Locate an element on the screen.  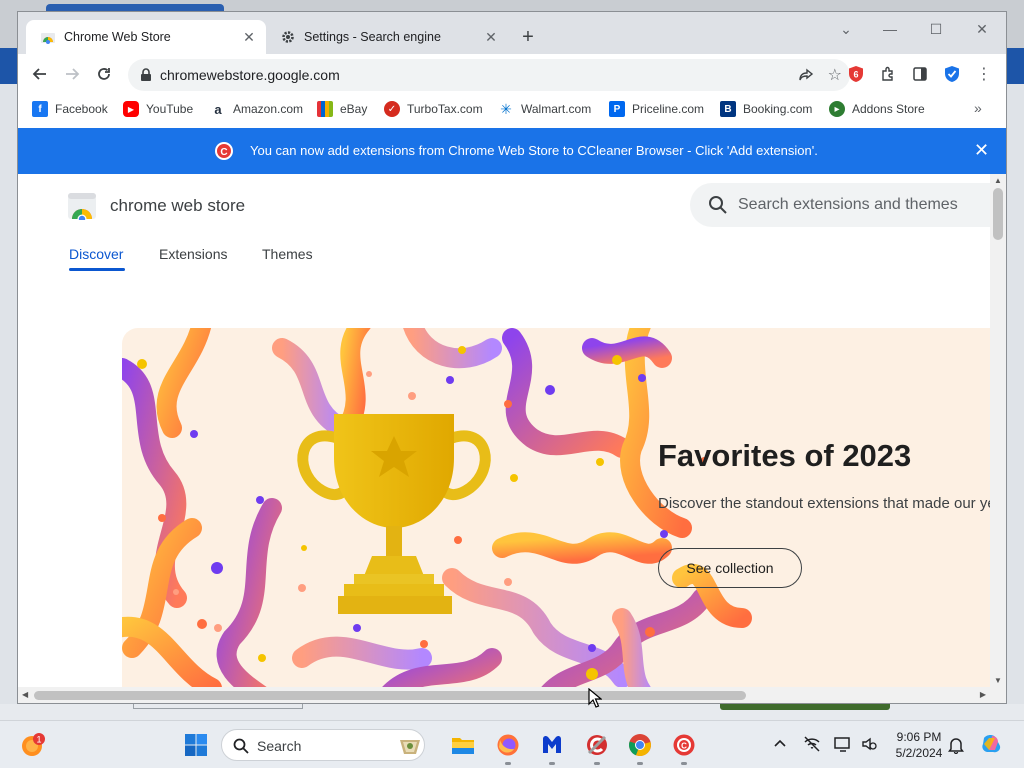
forward-button is located at coordinates (72, 74).